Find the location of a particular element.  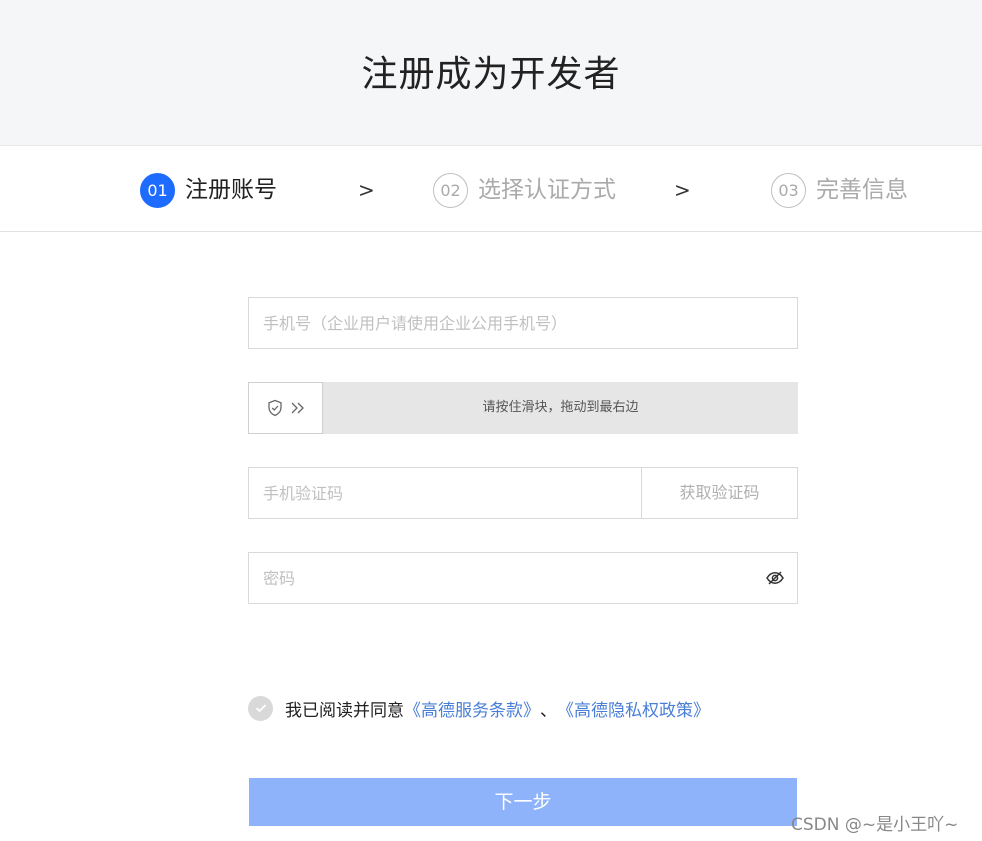

get-code-button: 获取验证码 is located at coordinates (719, 493).